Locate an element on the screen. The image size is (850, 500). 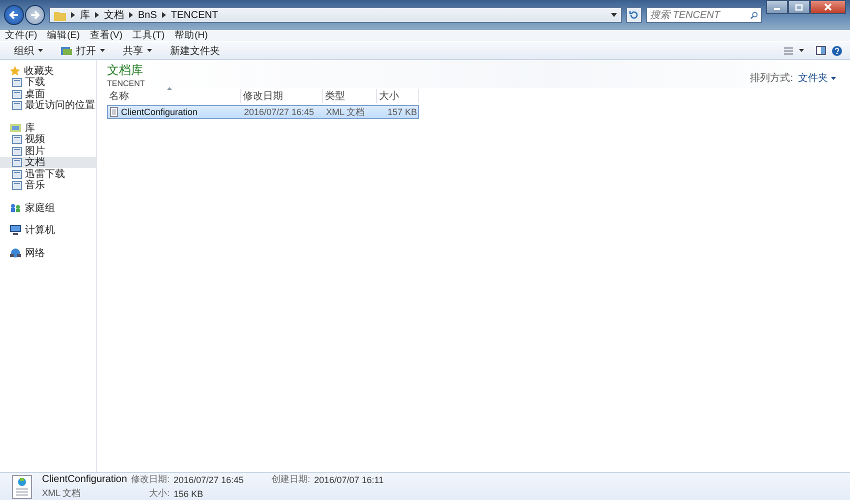
menu-item: 编辑(E) is located at coordinates (63, 35).